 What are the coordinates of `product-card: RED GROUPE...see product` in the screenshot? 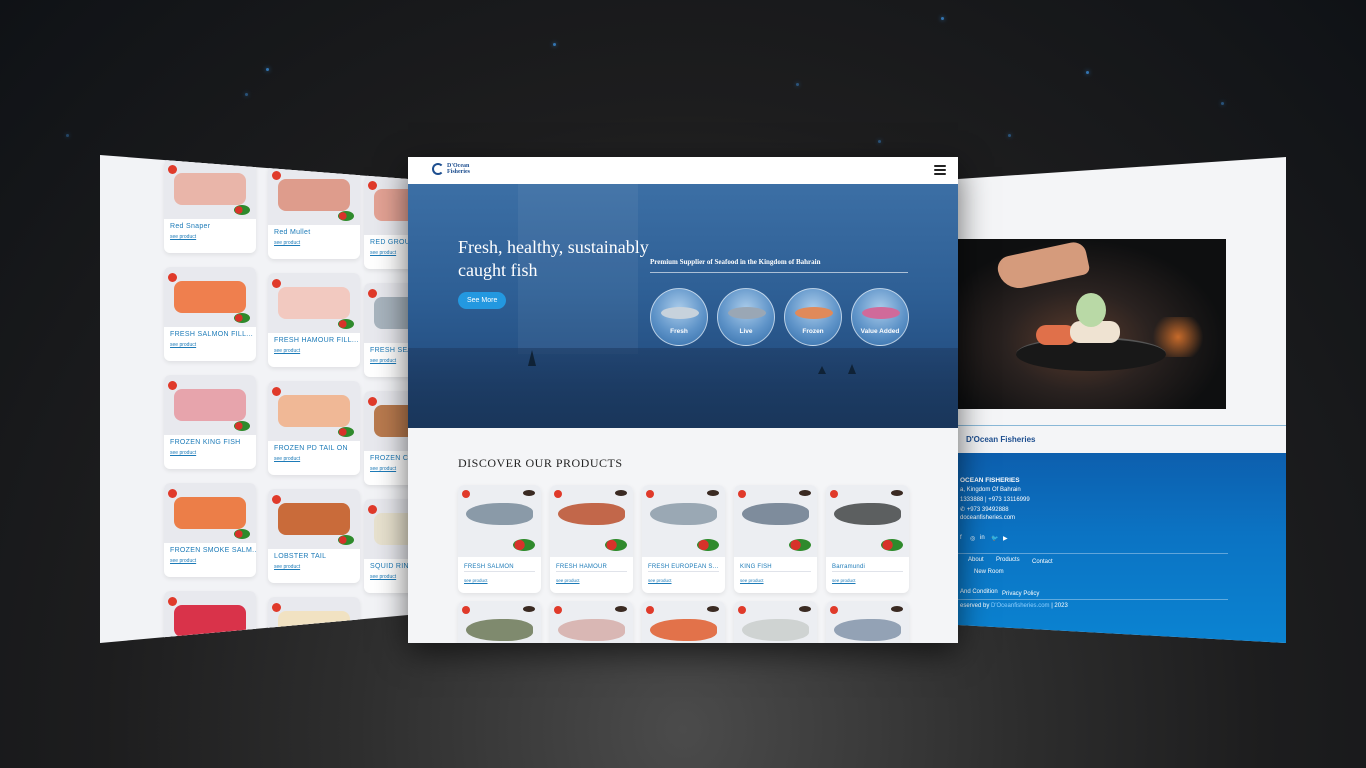 It's located at (386, 222).